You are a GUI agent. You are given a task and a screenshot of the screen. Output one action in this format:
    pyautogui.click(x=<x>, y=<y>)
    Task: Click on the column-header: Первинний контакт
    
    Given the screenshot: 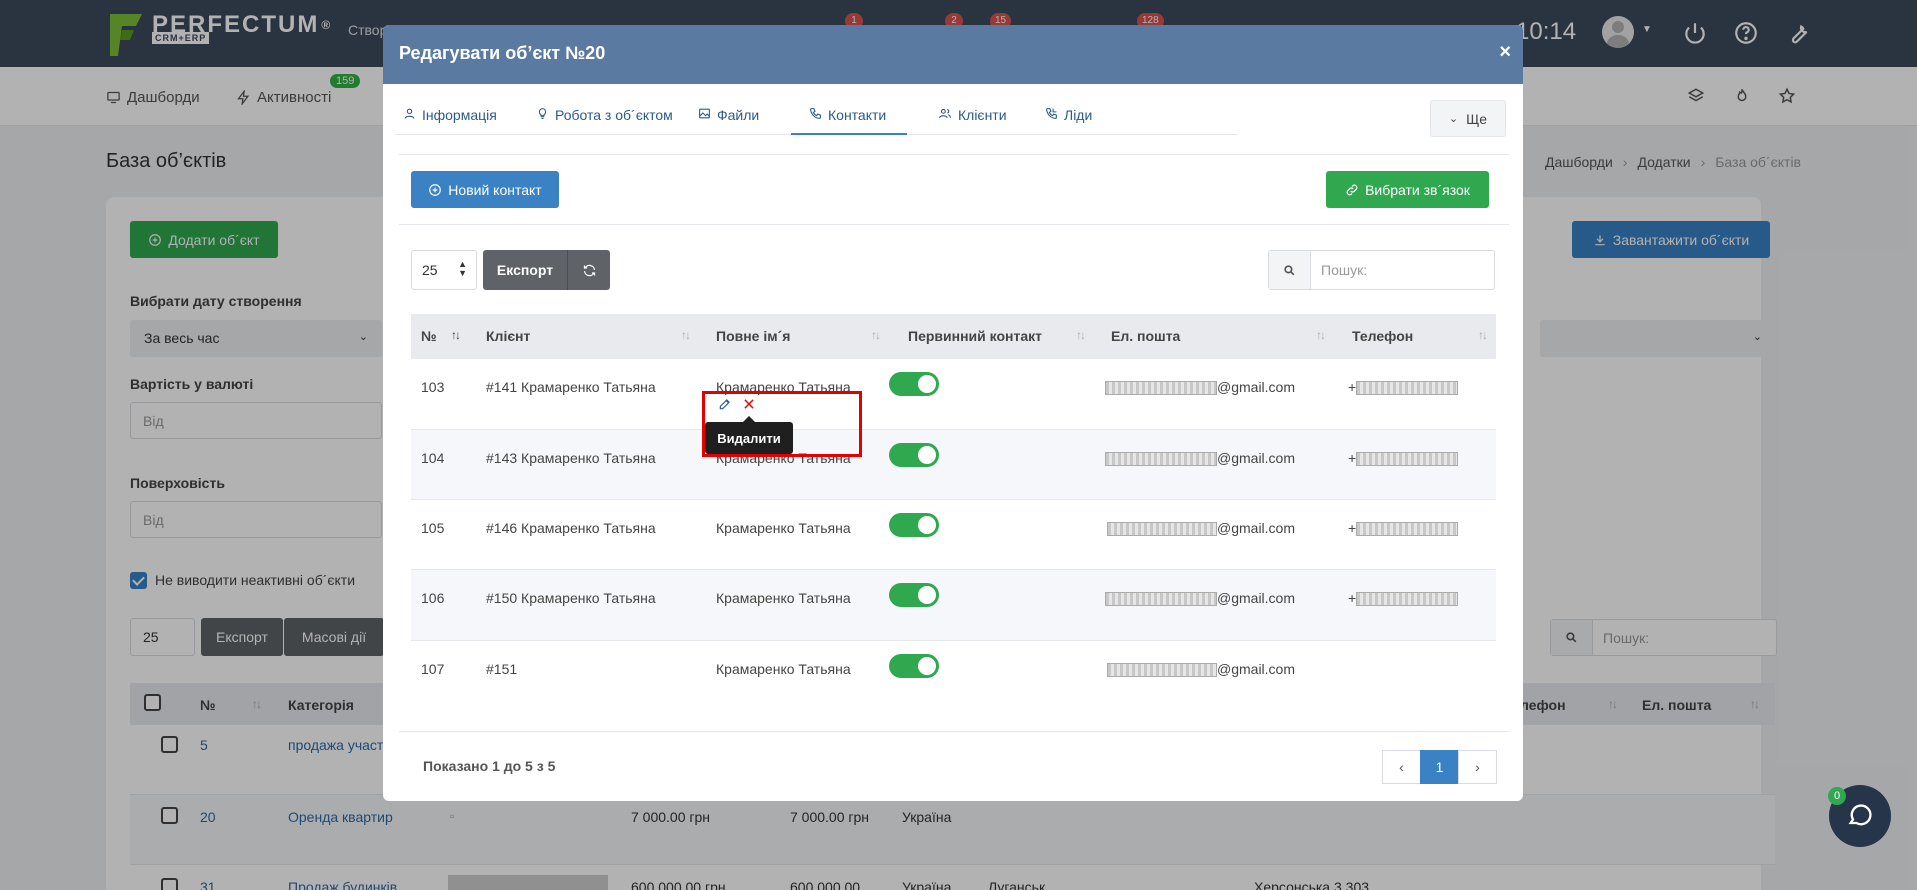 What is the action you would take?
    pyautogui.click(x=975, y=336)
    